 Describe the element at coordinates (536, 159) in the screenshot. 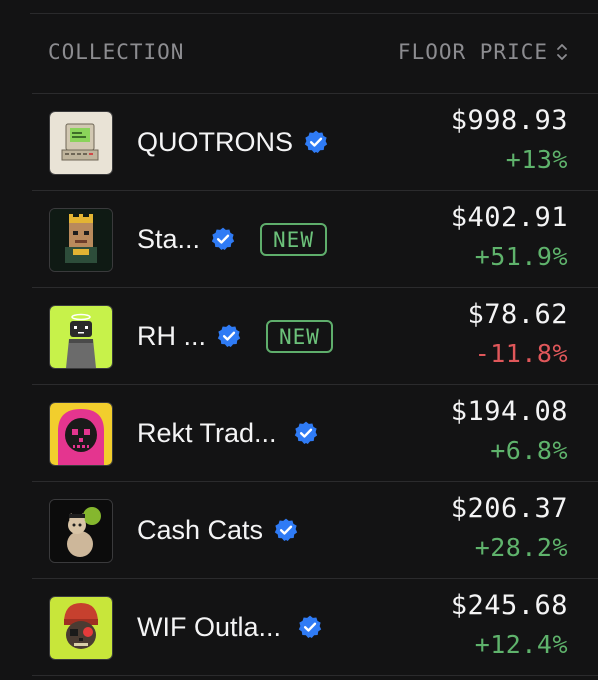

I see `price-change: +13%` at that location.